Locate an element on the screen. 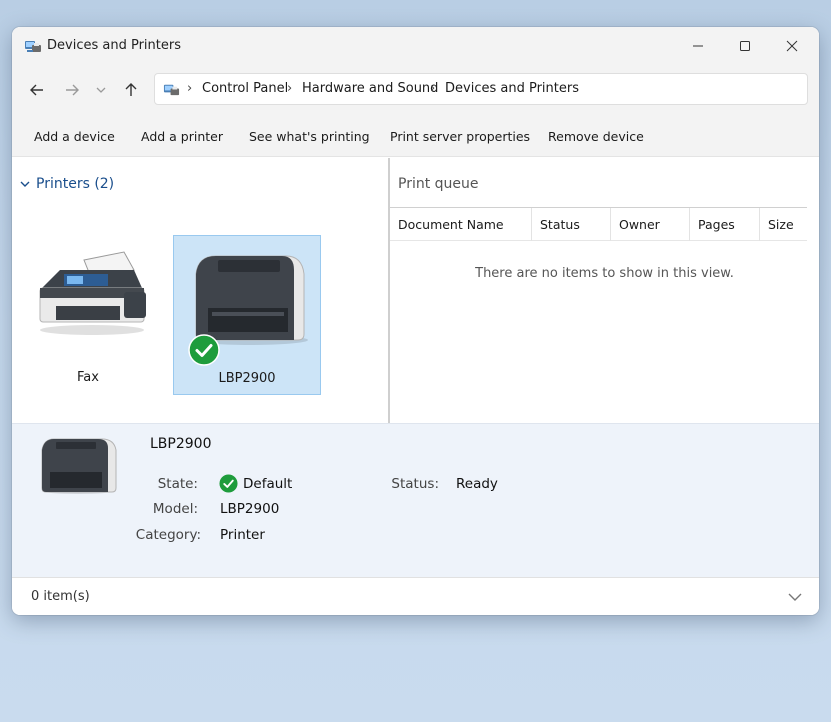 The width and height of the screenshot is (831, 722). breadcrumb-hardware-and-sound: Hardware and Sound is located at coordinates (370, 88).